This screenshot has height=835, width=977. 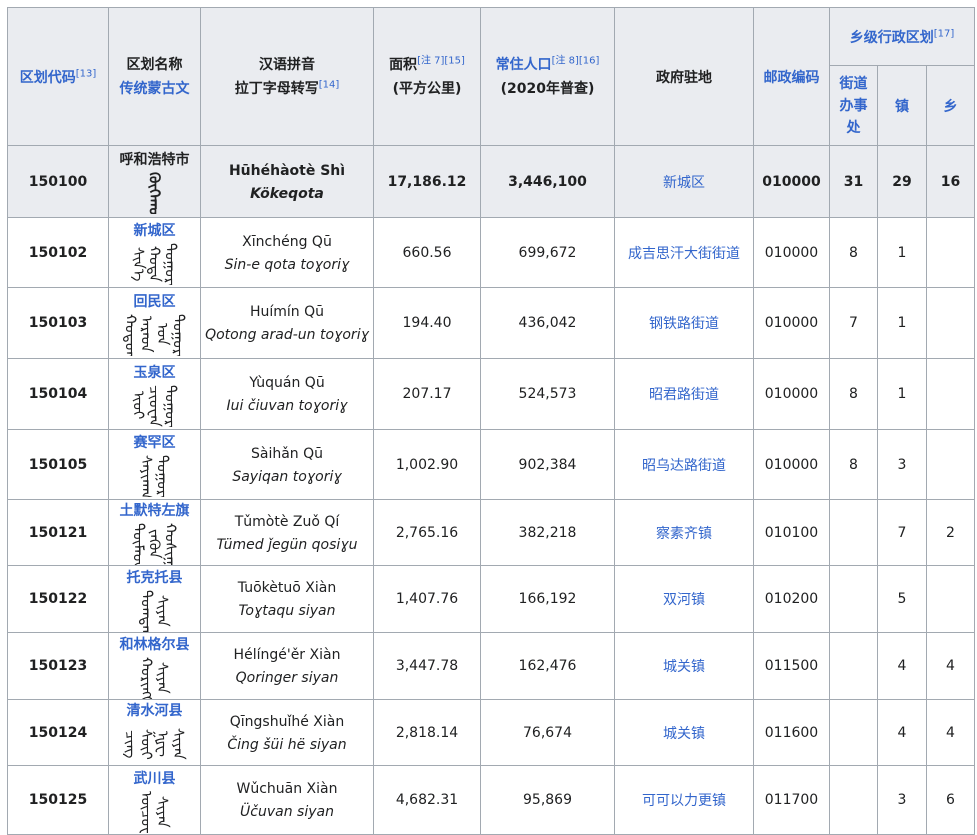 What do you see at coordinates (547, 464) in the screenshot?
I see `population-cell: 902,384` at bounding box center [547, 464].